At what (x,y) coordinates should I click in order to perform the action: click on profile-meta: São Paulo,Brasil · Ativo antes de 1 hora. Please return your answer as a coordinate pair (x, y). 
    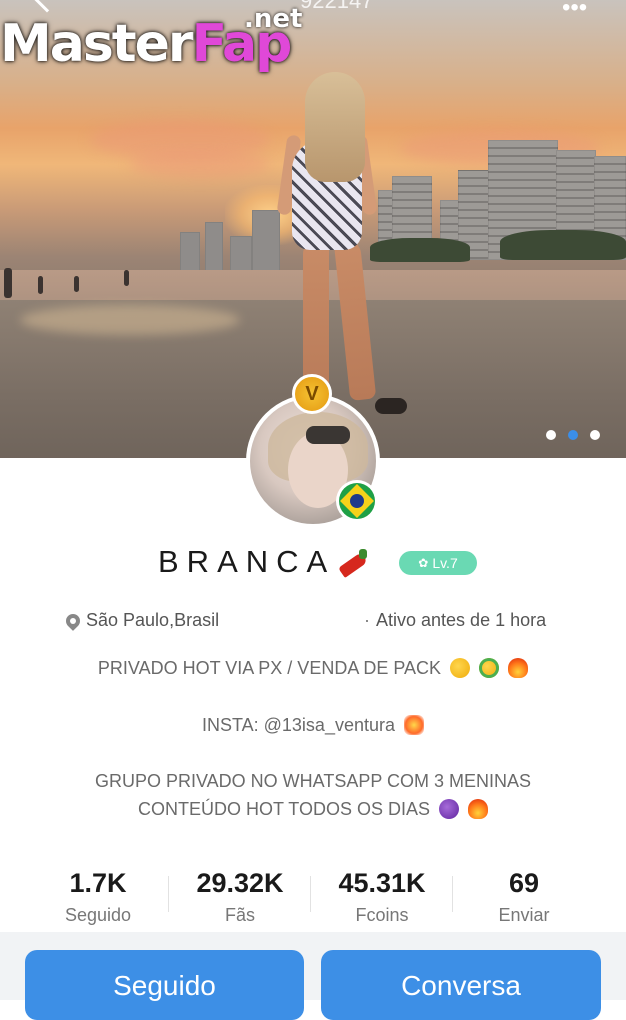
    Looking at the image, I should click on (313, 621).